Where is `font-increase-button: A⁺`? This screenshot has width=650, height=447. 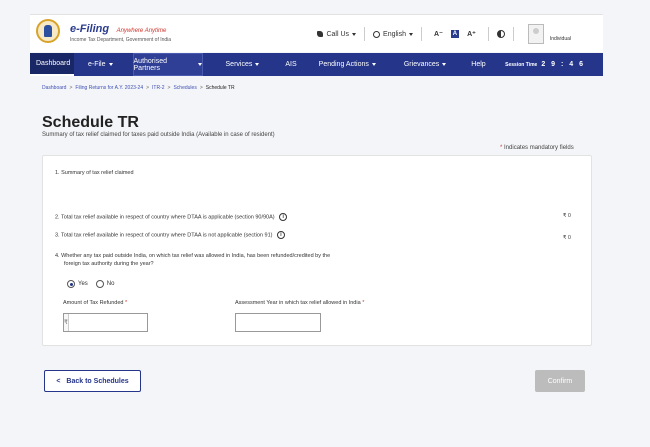
font-increase-button: A⁺ is located at coordinates (471, 34).